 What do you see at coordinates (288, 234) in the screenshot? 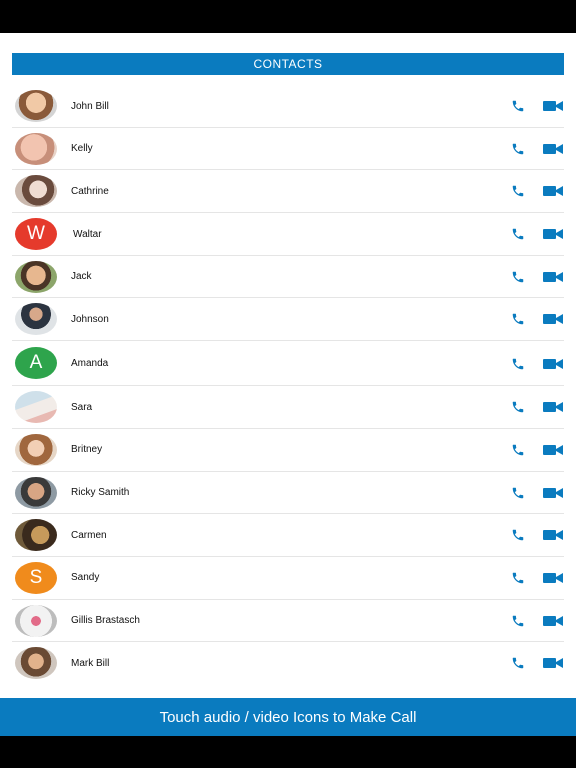
I see `contact-row: W Waltar` at bounding box center [288, 234].